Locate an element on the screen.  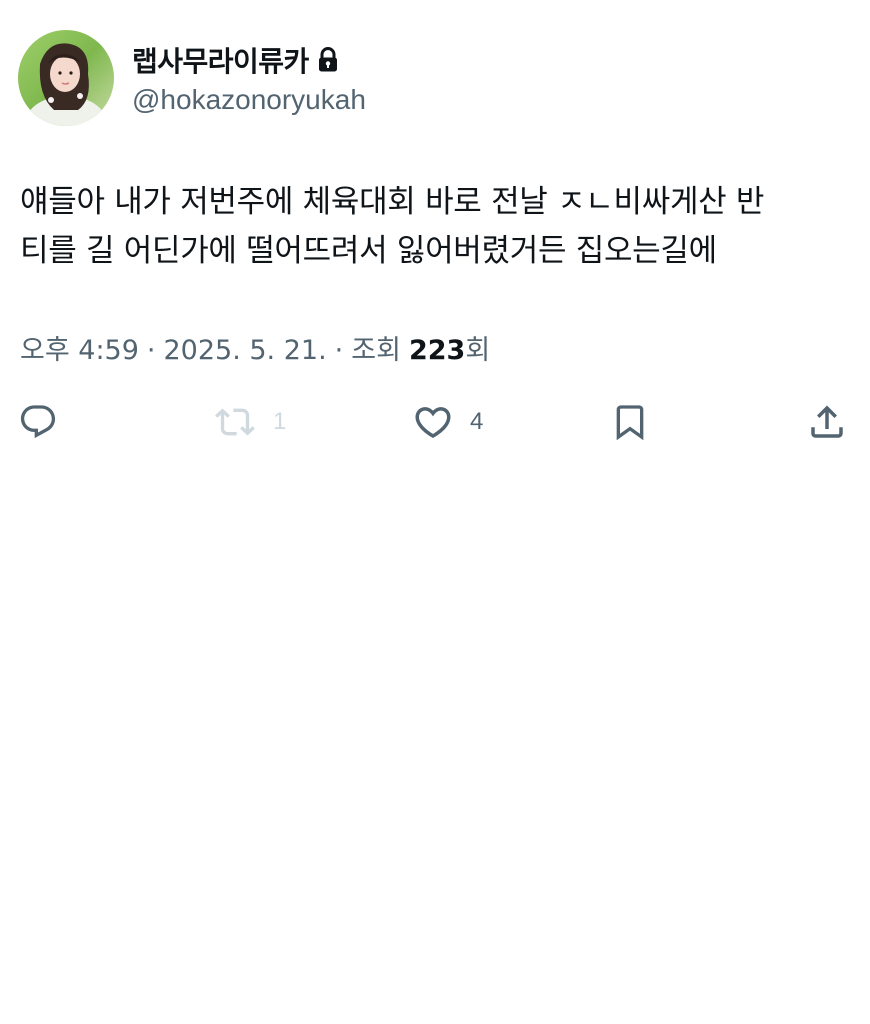
heart-icon is located at coordinates (433, 423).